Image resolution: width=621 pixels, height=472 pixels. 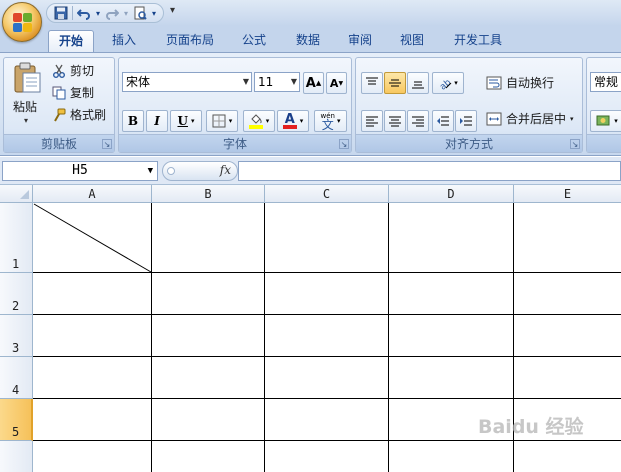 What do you see at coordinates (530, 118) in the screenshot?
I see `merge-center-button: 合并后居中 ▾` at bounding box center [530, 118].